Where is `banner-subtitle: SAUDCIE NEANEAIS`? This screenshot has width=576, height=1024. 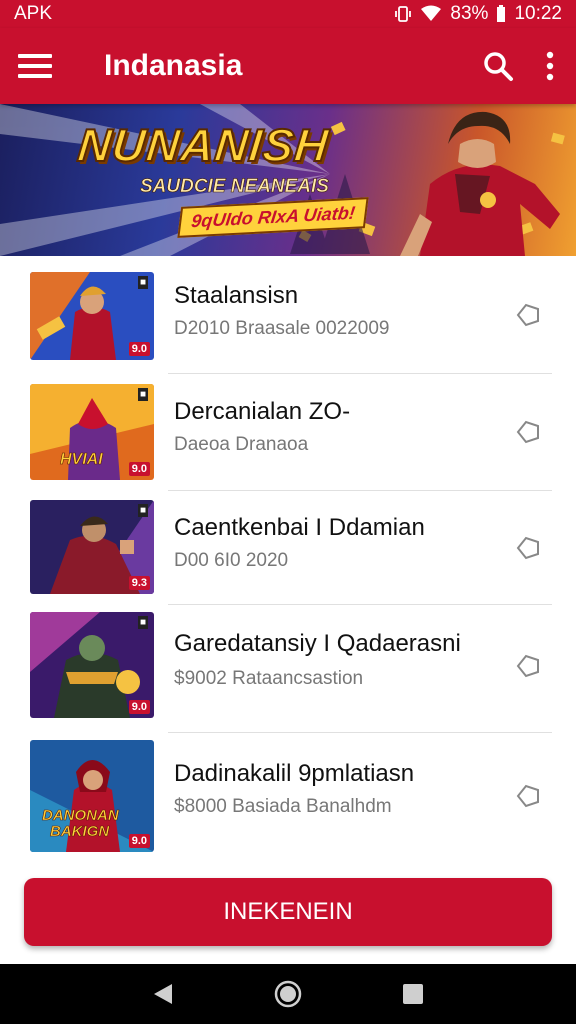 banner-subtitle: SAUDCIE NEANEAIS is located at coordinates (235, 187).